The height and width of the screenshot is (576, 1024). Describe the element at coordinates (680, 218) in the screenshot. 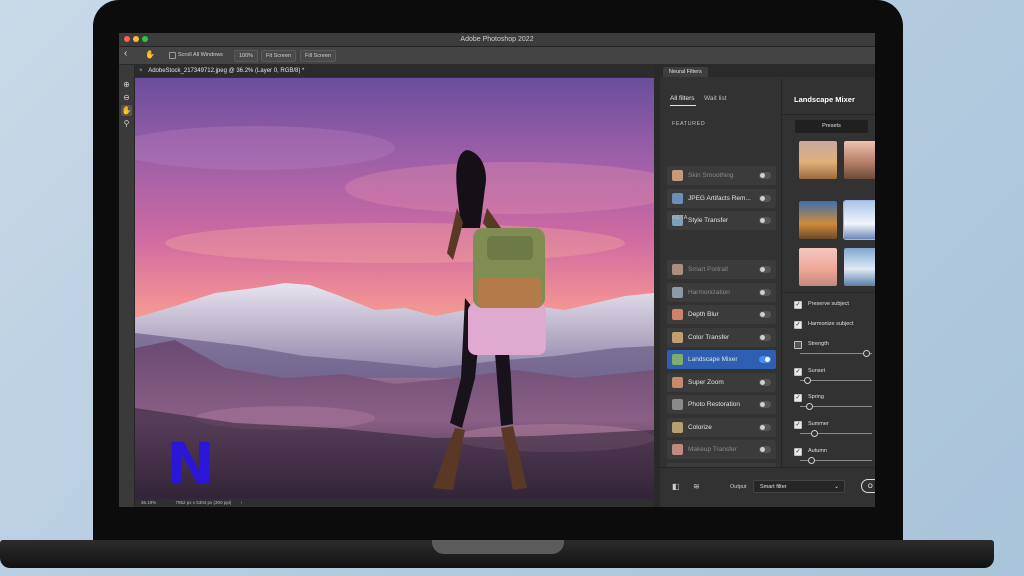

I see `beta-heading: BETA` at that location.